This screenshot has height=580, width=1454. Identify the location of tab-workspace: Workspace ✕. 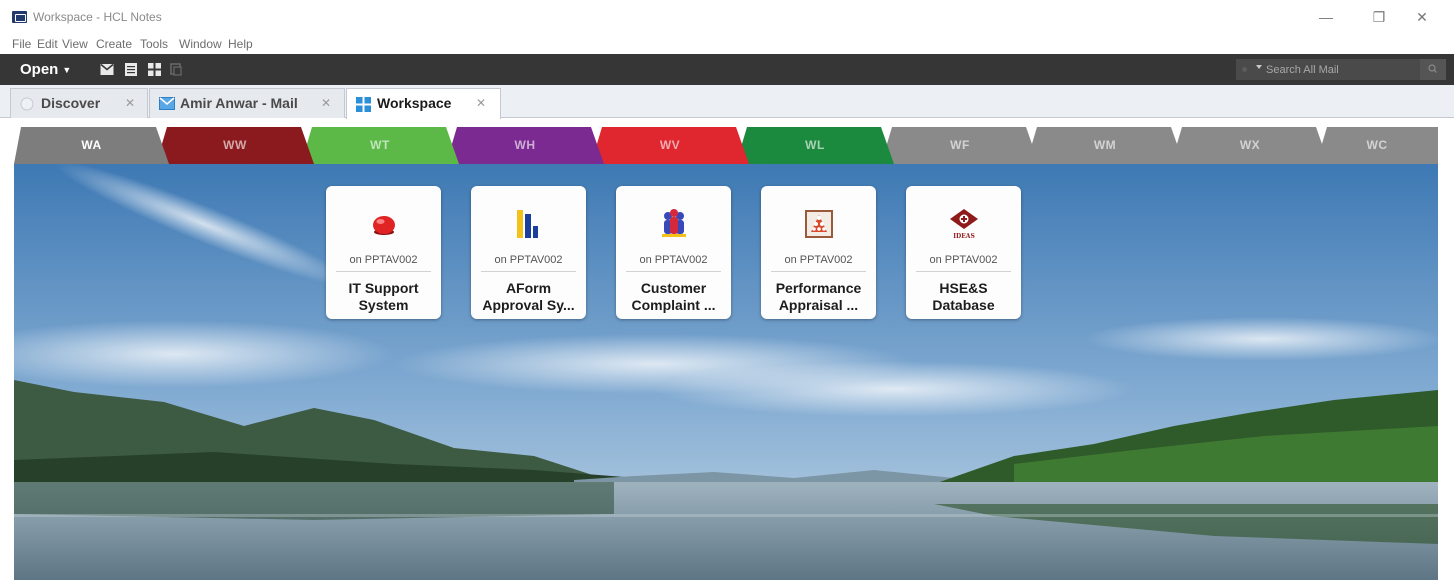
(423, 103).